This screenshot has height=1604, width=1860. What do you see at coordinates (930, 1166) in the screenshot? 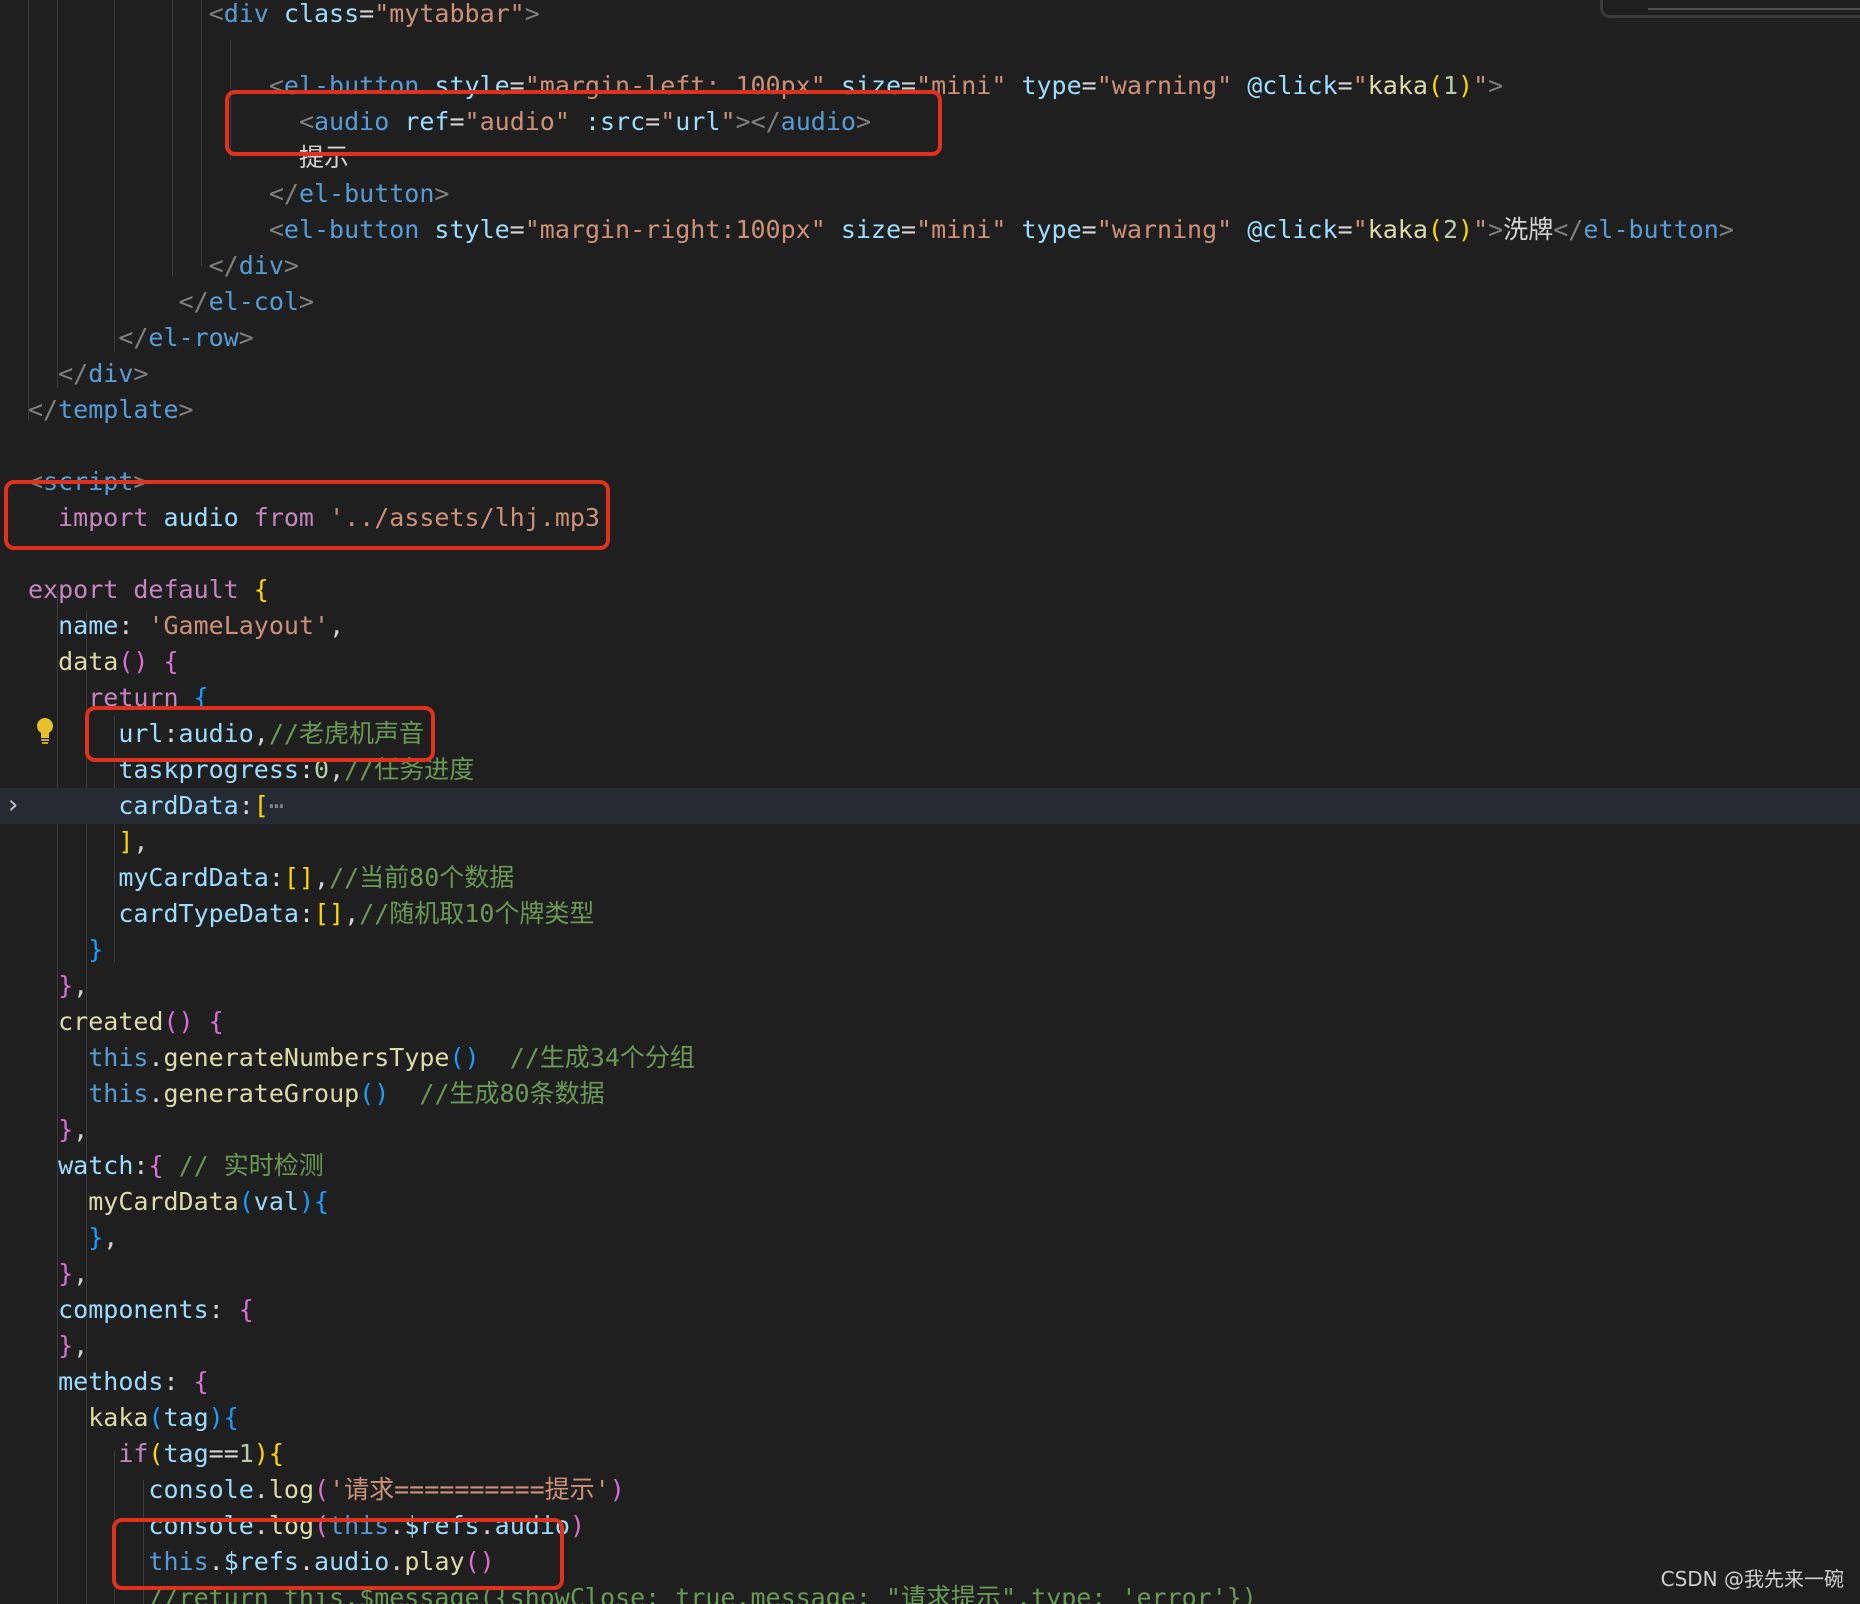
I see `code-line: watch:{ // 实时检测` at bounding box center [930, 1166].